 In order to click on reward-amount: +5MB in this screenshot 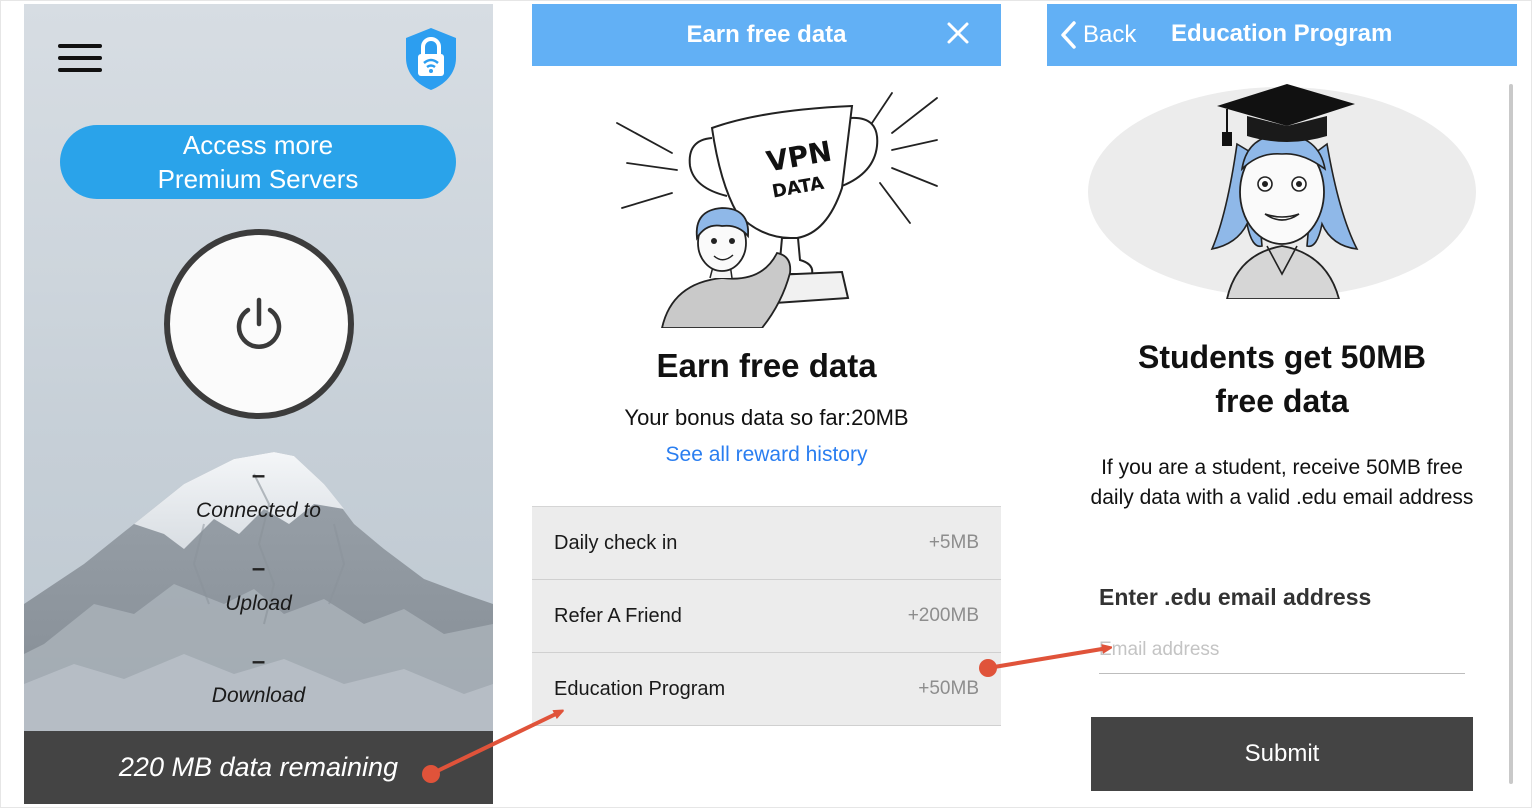, I will do `click(953, 542)`.